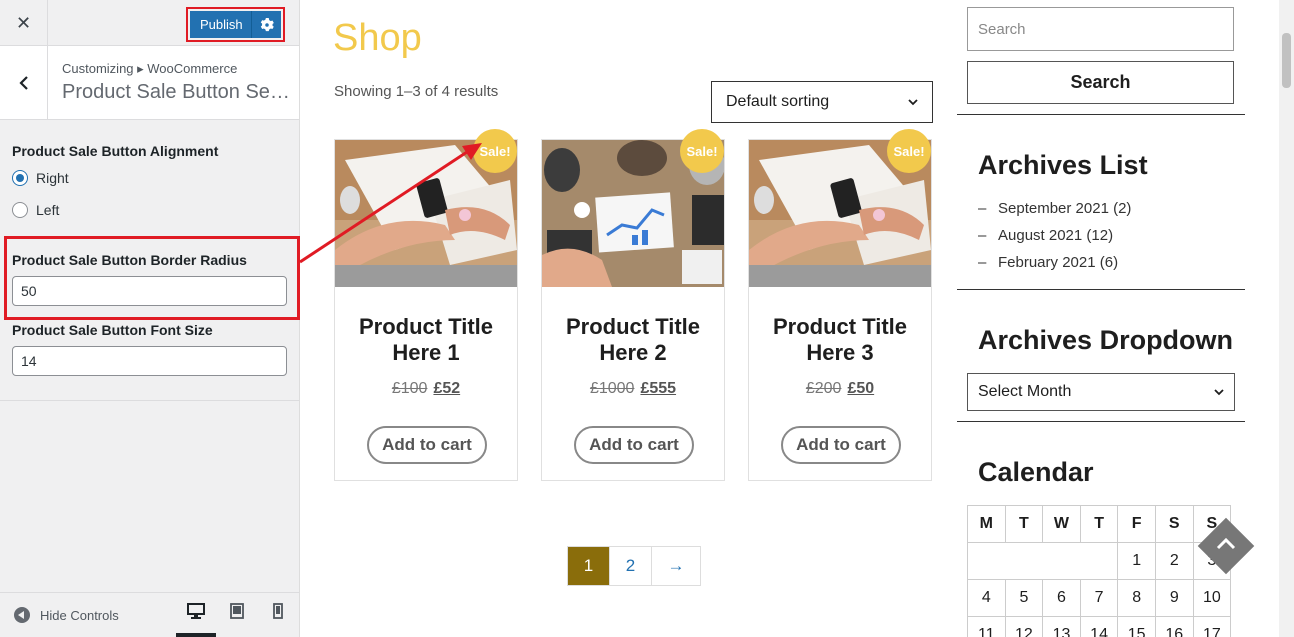 This screenshot has width=1294, height=637. Describe the element at coordinates (1212, 598) in the screenshot. I see `calendar-day: 10` at that location.